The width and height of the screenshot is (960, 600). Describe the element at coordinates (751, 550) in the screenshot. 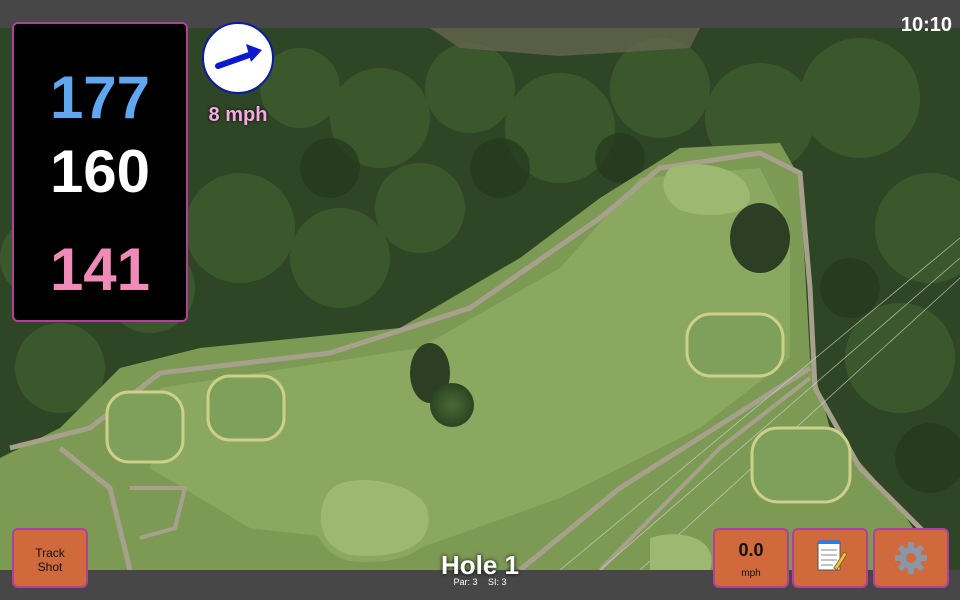

I see `speed-value: 0.0` at that location.